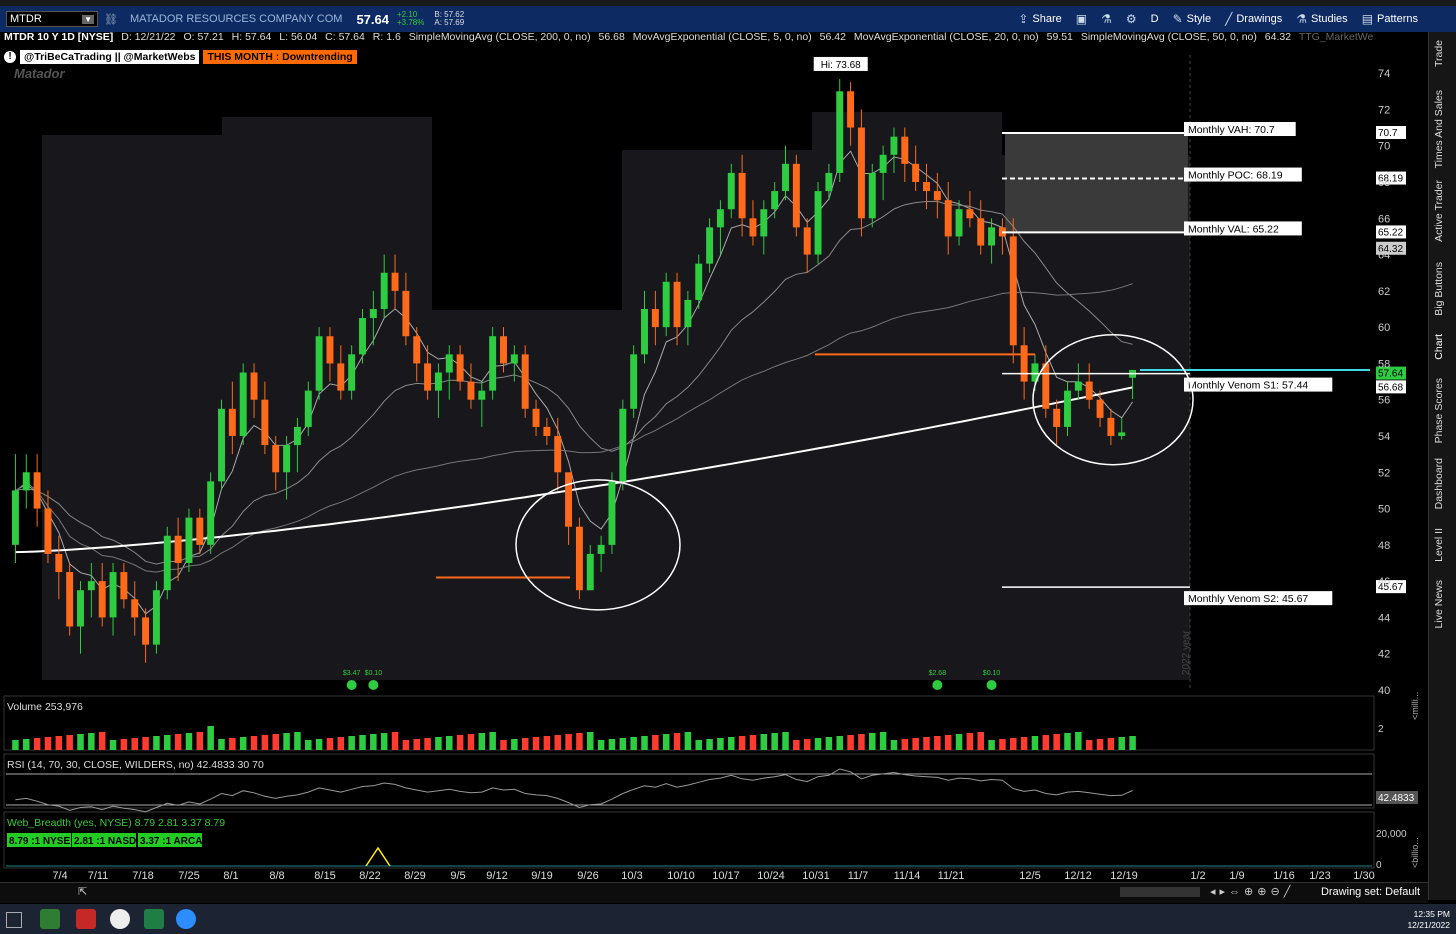  Describe the element at coordinates (1131, 19) in the screenshot. I see `settings-button: ⚙` at that location.